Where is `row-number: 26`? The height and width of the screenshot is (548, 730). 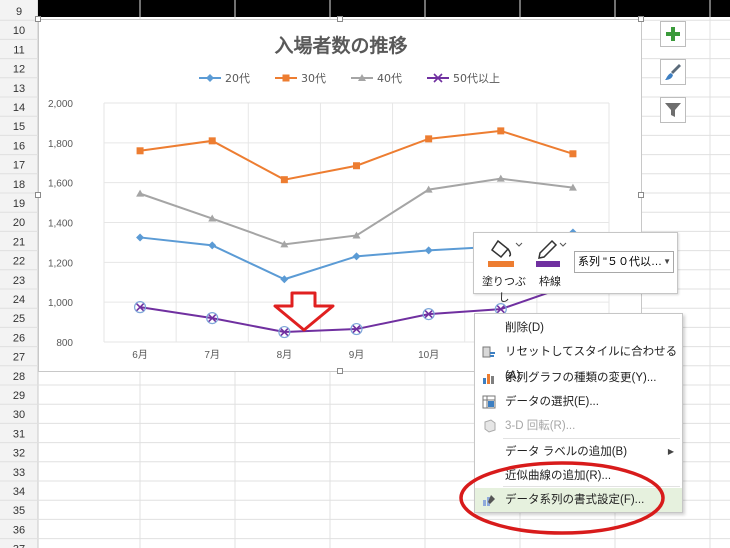
row-number: 26 is located at coordinates (19, 338).